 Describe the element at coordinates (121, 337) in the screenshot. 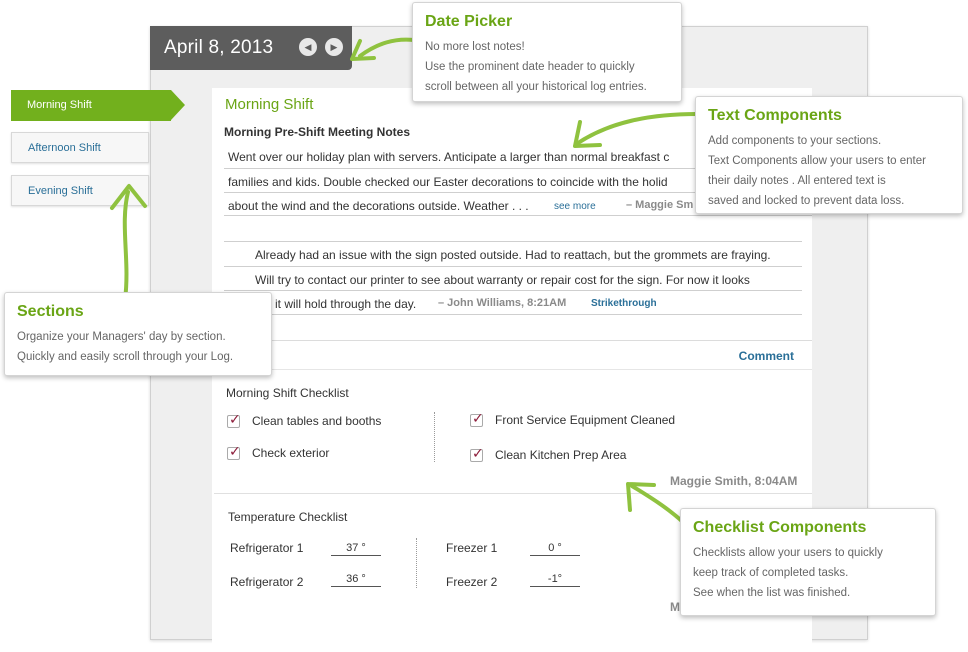

I see `callout-line: Organize your Managers' day by section.` at that location.